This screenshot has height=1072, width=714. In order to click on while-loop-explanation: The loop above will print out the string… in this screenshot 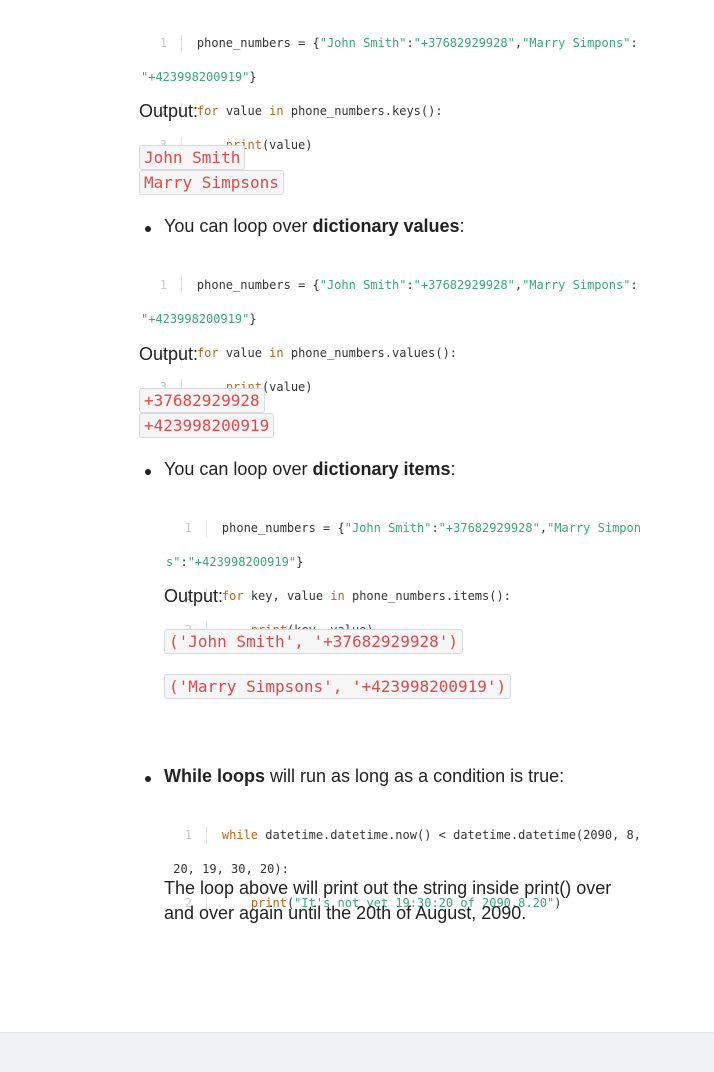, I will do `click(388, 900)`.